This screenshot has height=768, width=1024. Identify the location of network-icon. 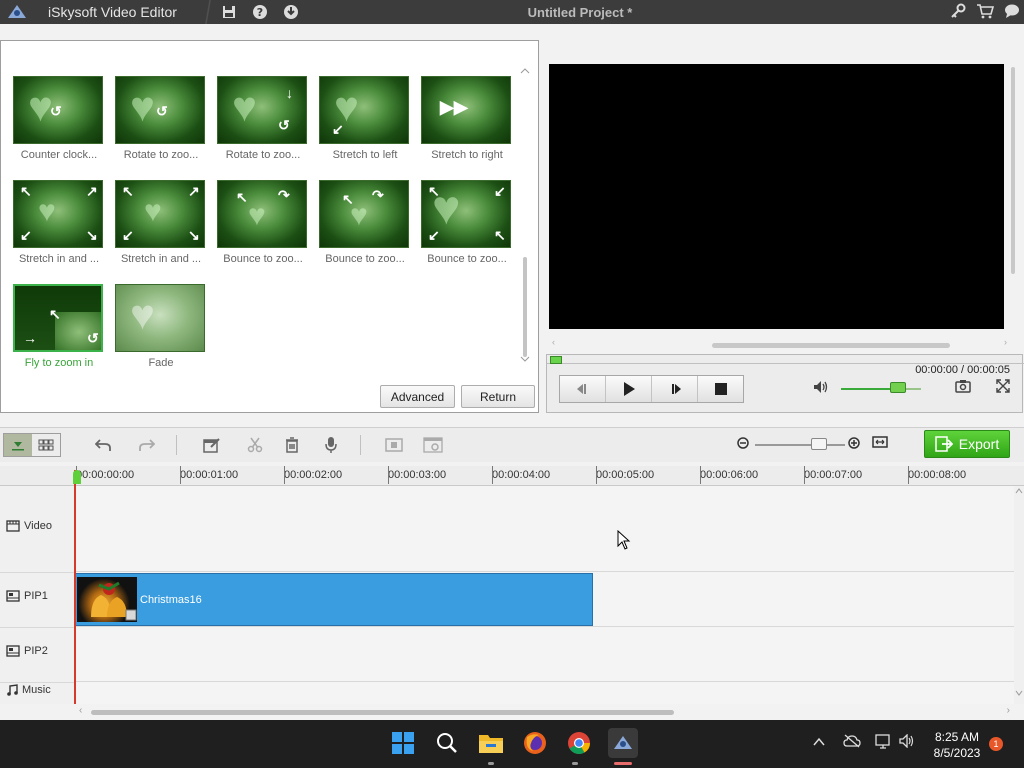
(884, 743).